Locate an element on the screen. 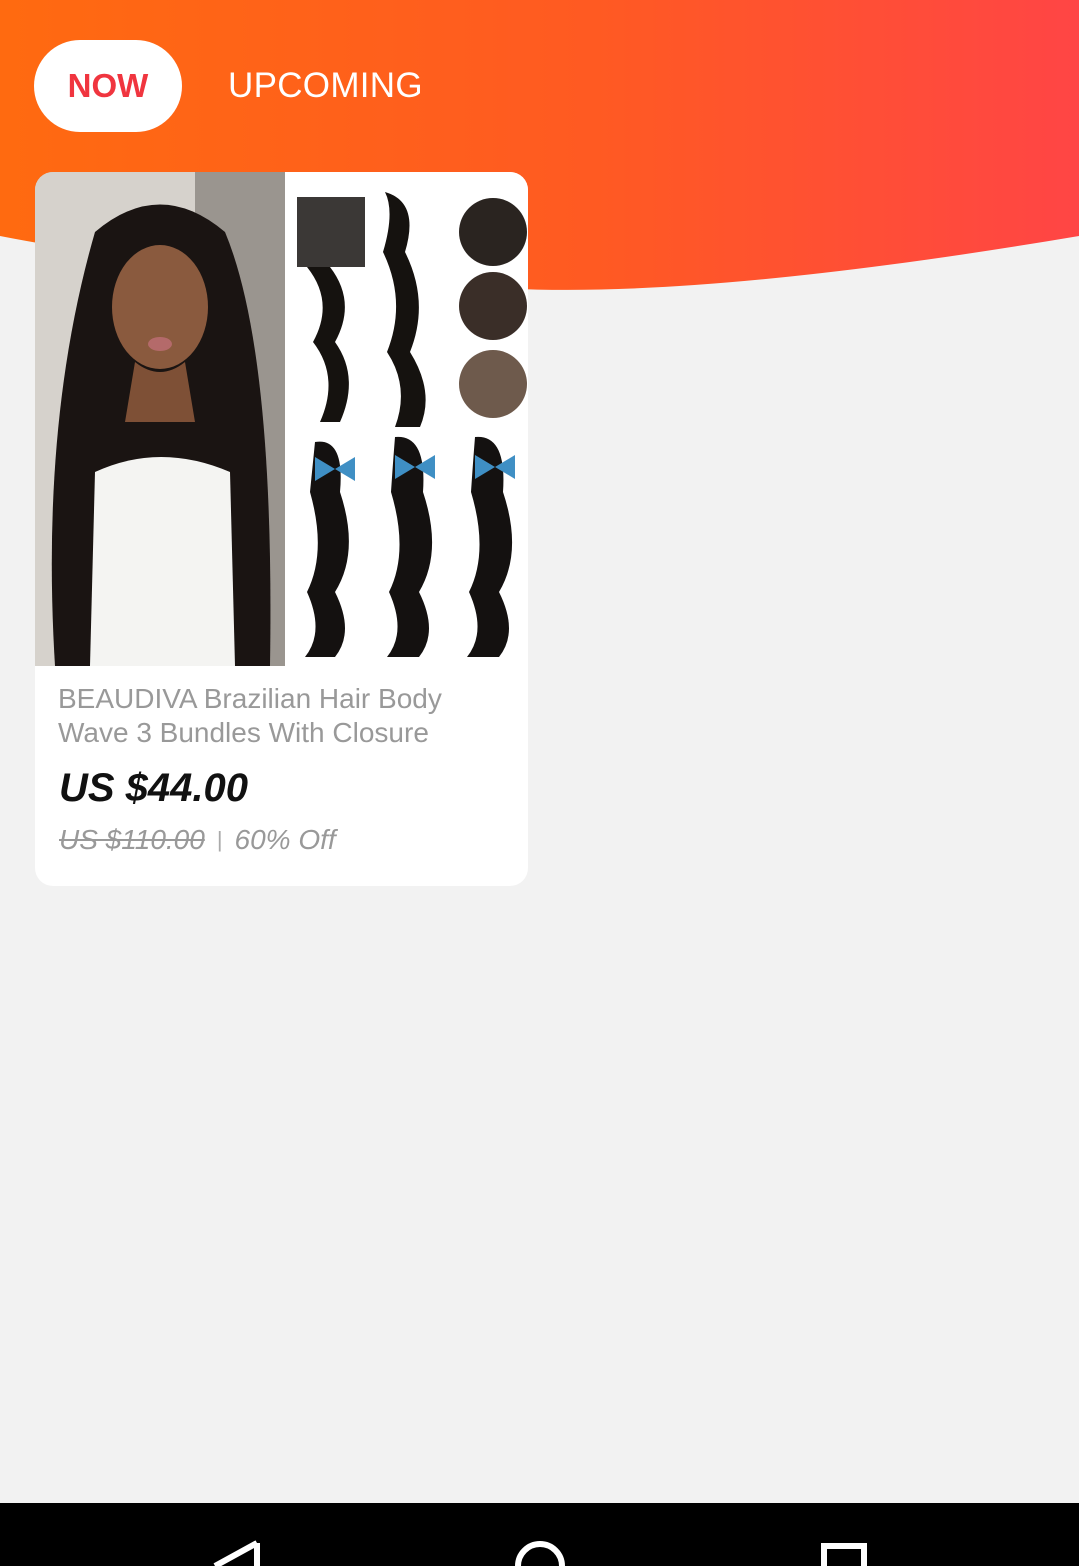 The height and width of the screenshot is (1566, 1079). home-circle-icon is located at coordinates (540, 1534).